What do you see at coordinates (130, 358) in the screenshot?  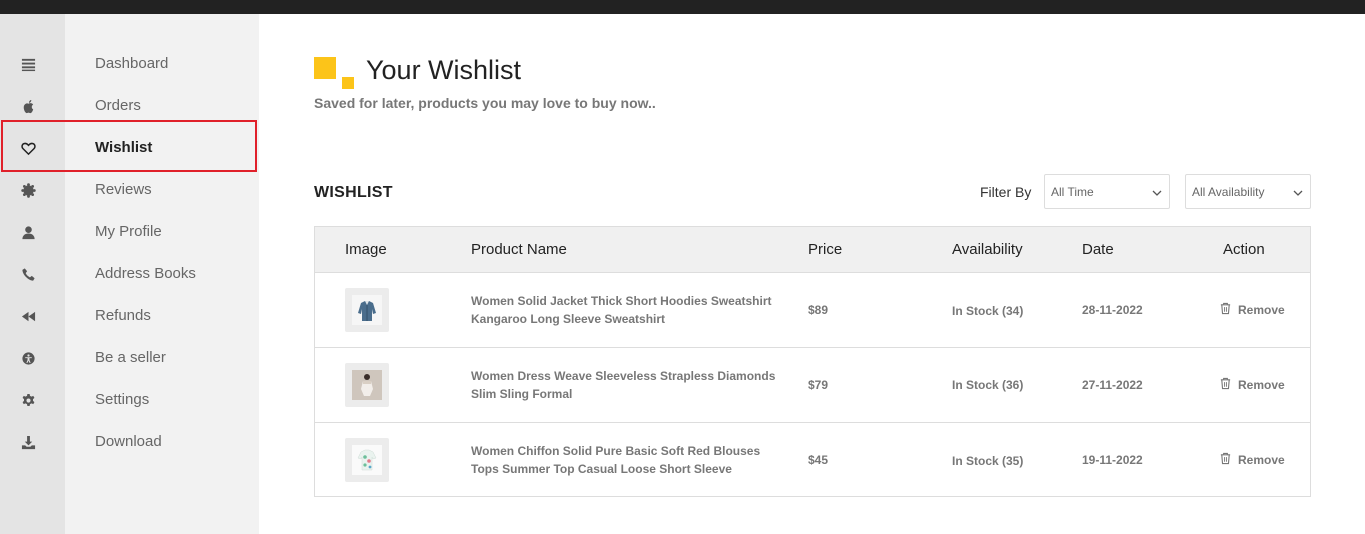 I see `sidebar-item-be-a-seller: Be a seller` at bounding box center [130, 358].